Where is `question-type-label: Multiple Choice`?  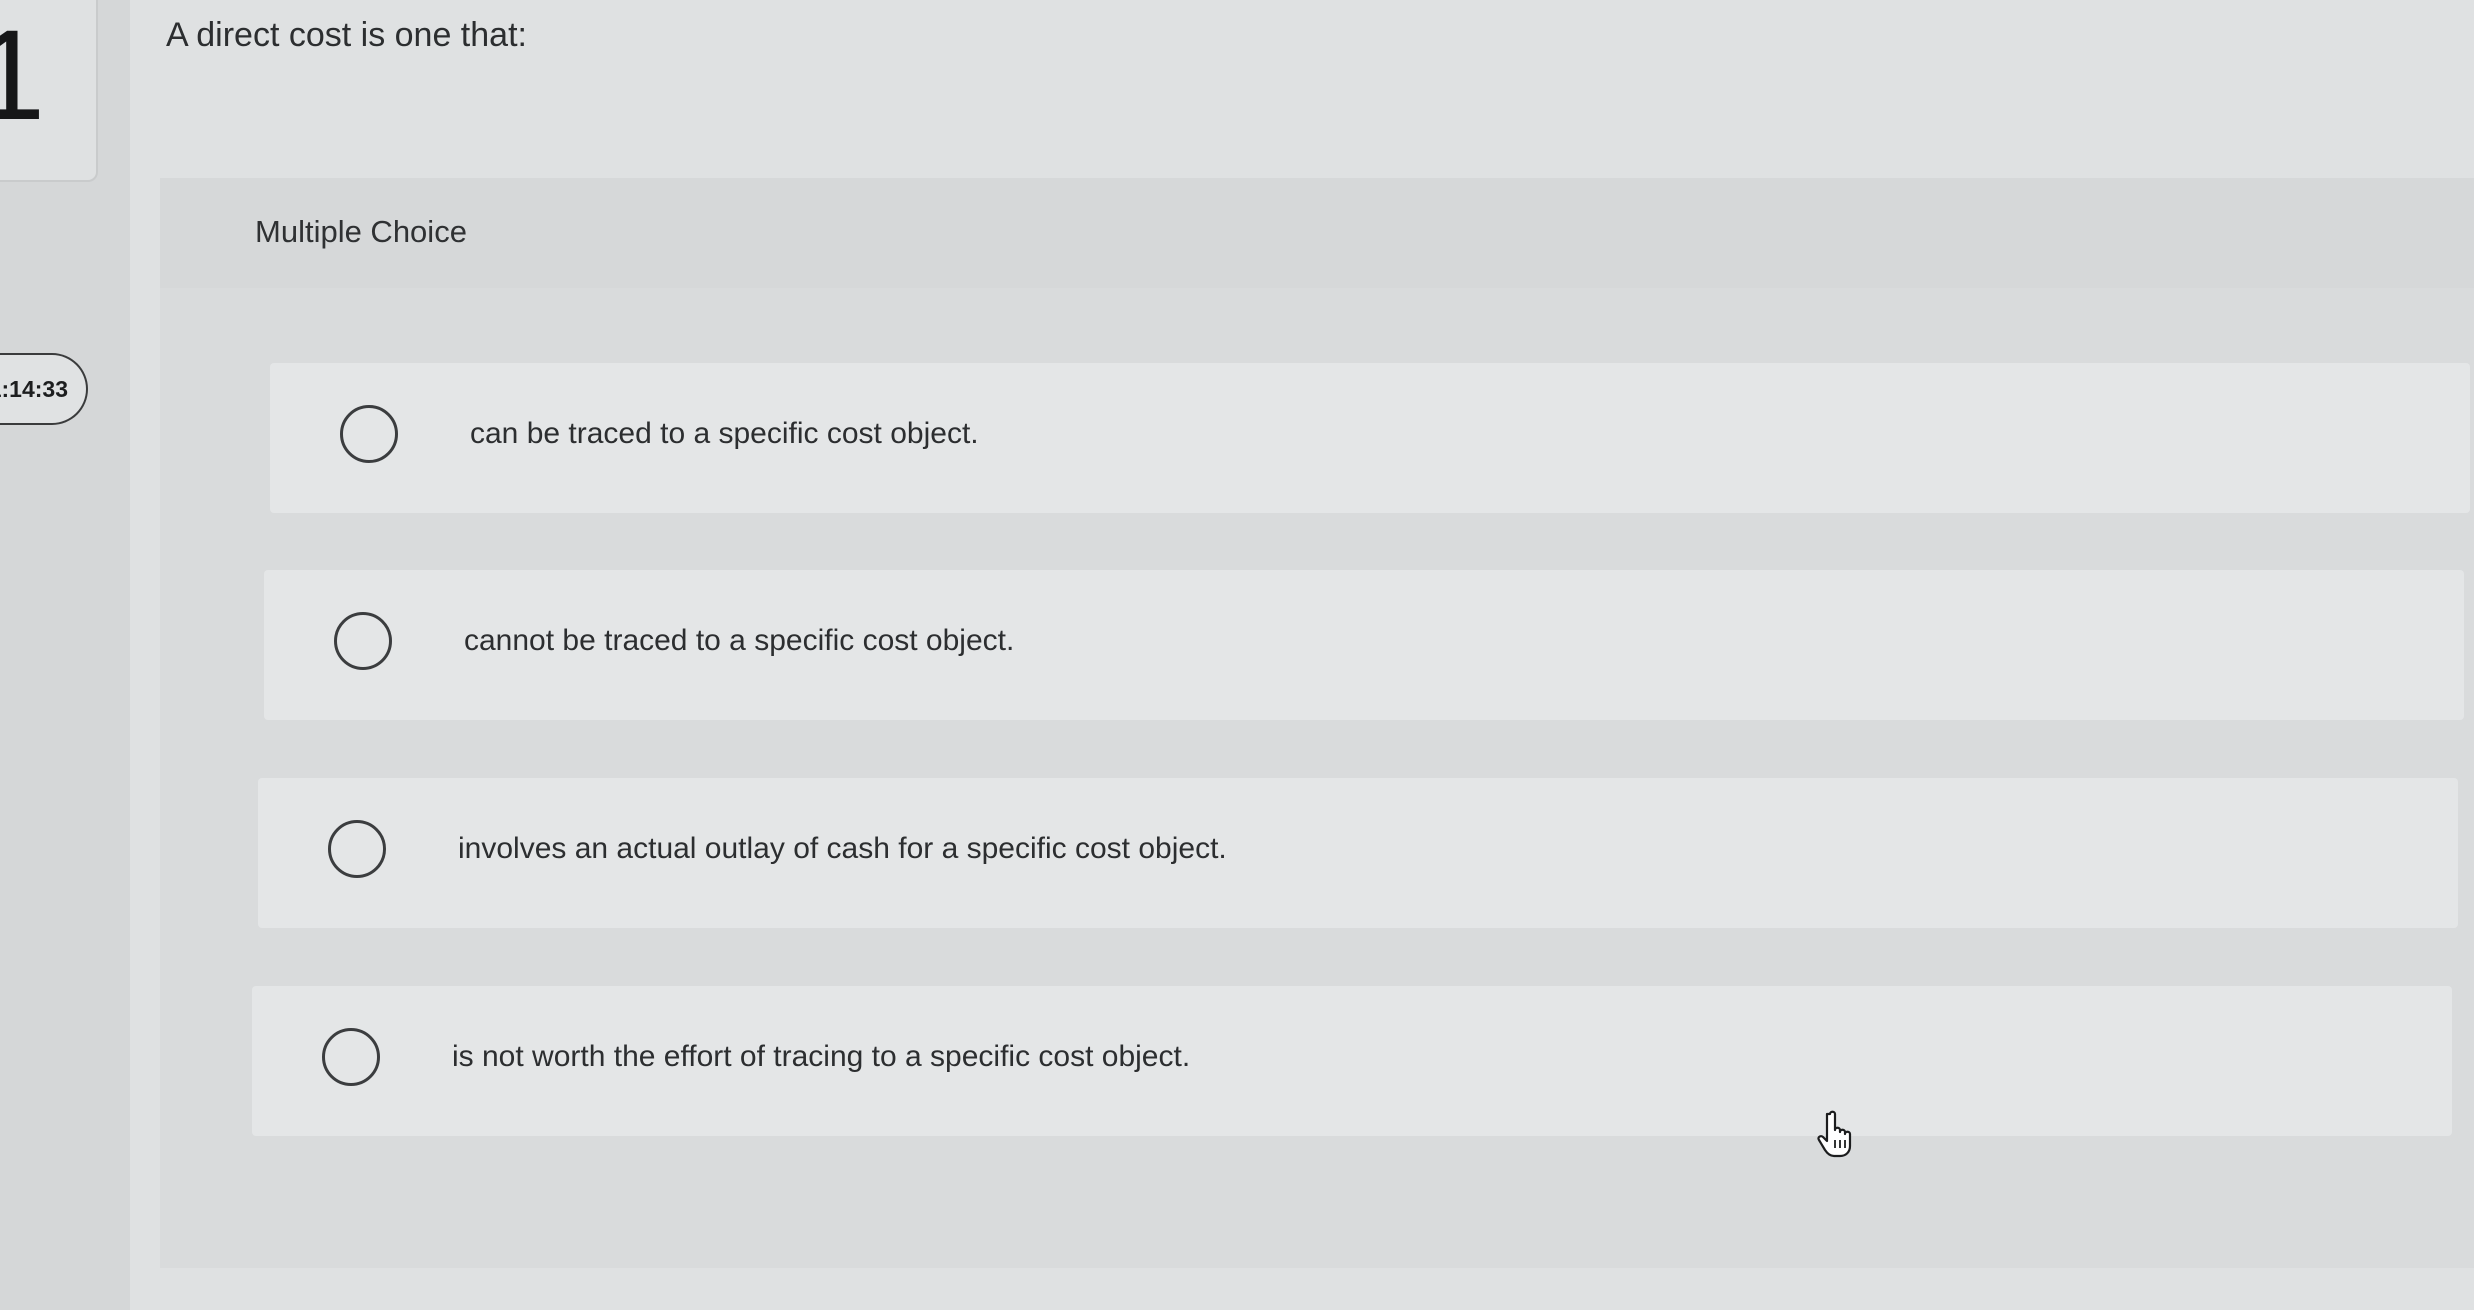 question-type-label: Multiple Choice is located at coordinates (361, 231).